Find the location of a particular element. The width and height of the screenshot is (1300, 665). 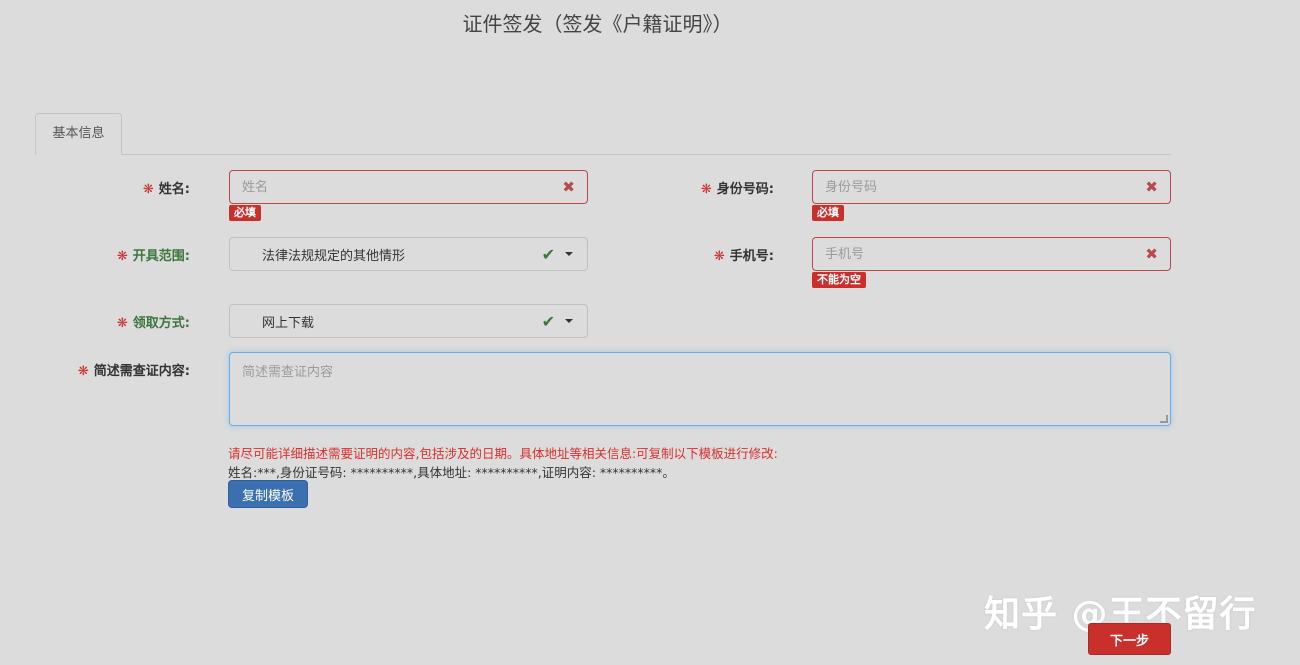

id-number-error-badge: 必填 is located at coordinates (828, 213).